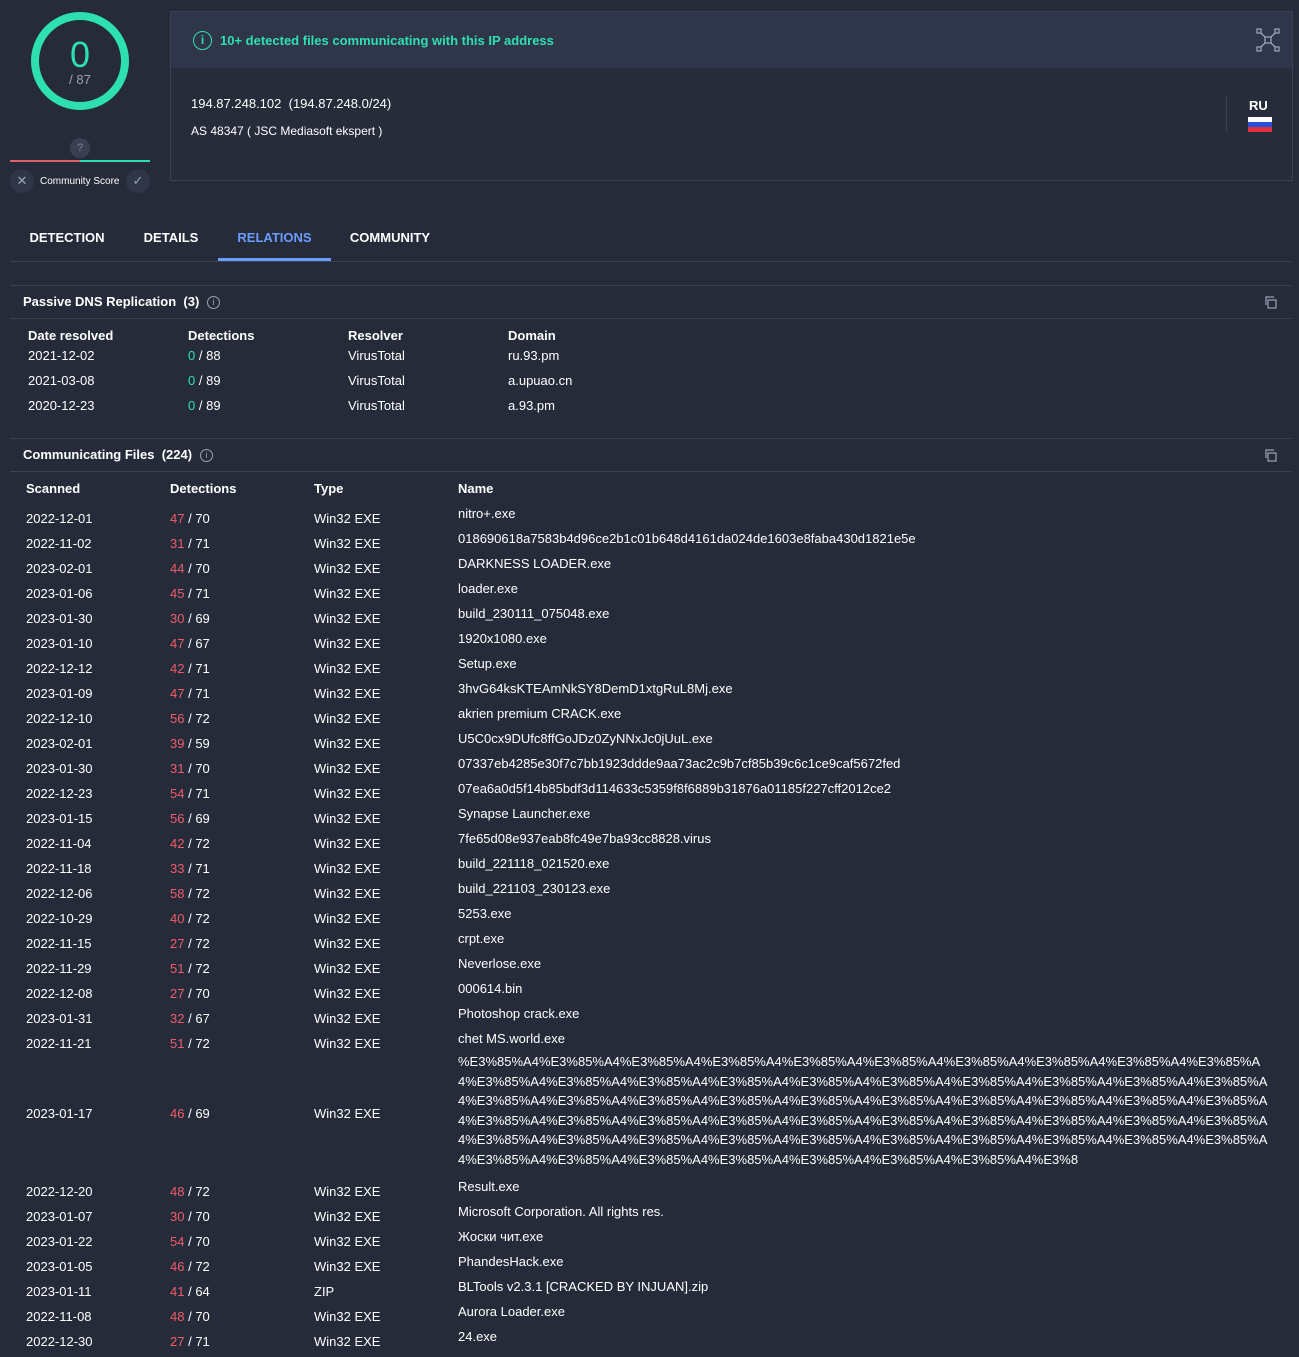  What do you see at coordinates (511, 1261) in the screenshot?
I see `file-name-link: PhandesHack.exe` at bounding box center [511, 1261].